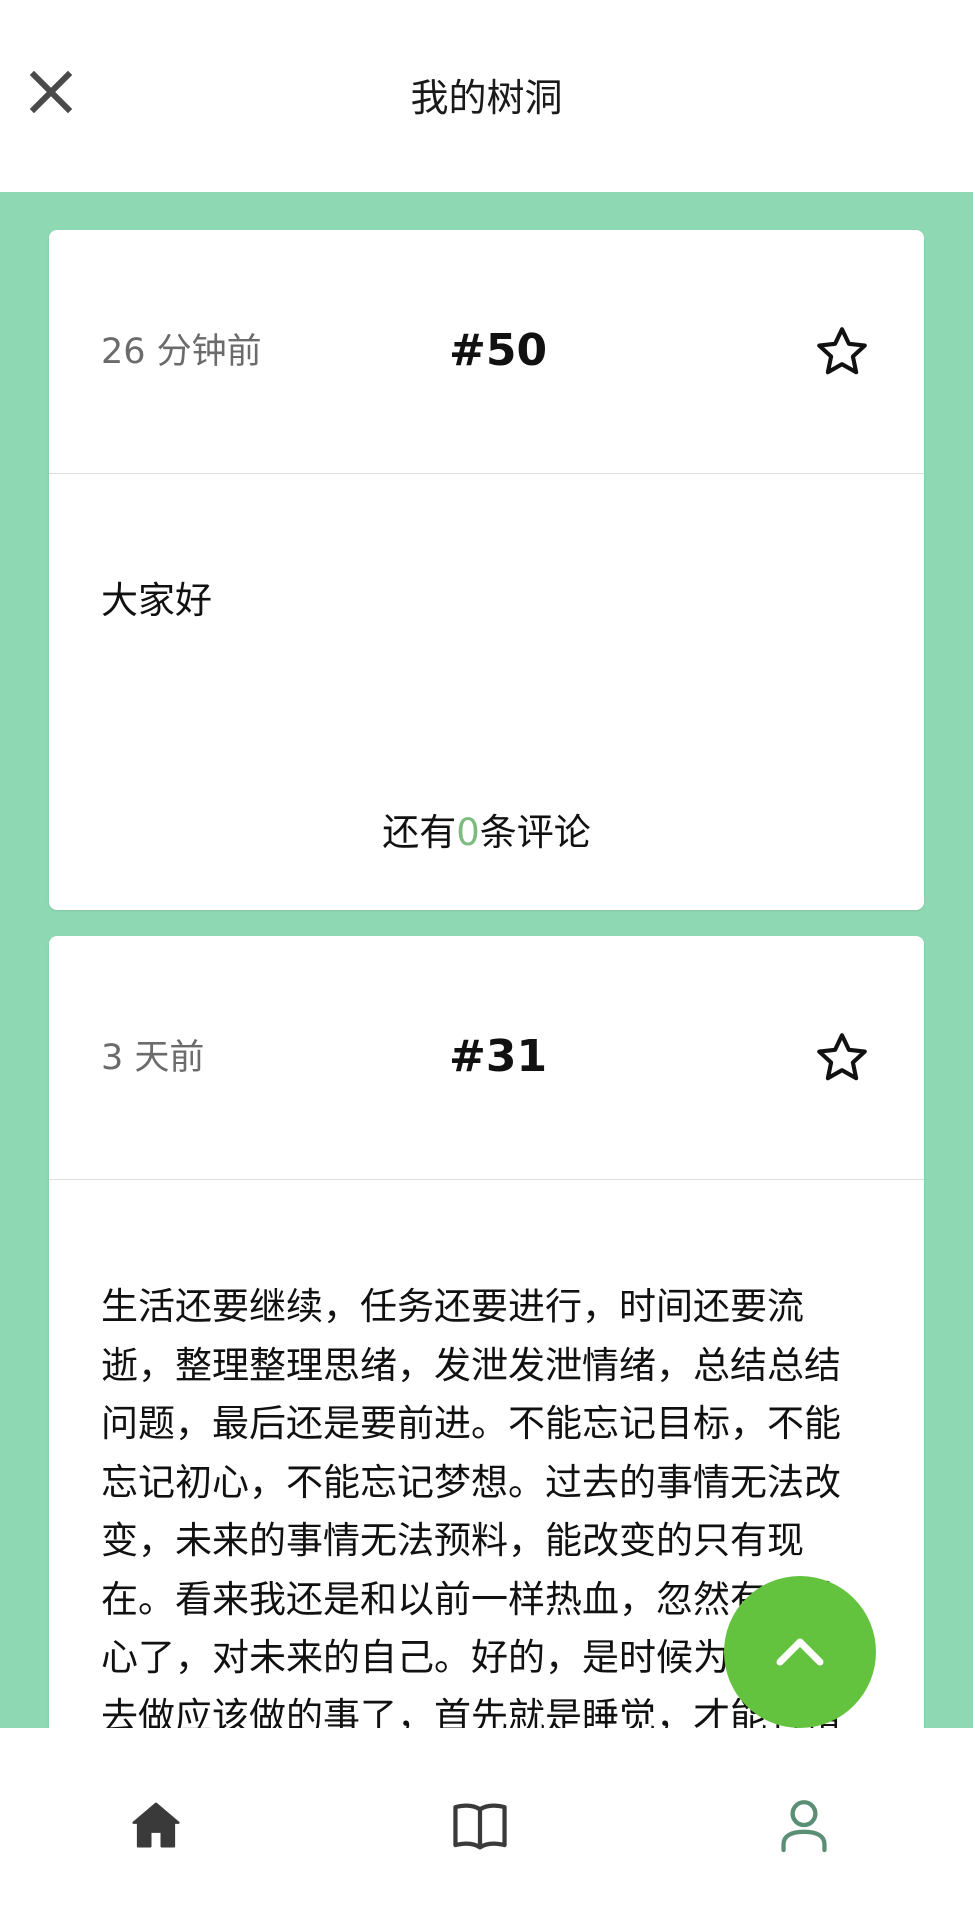 This screenshot has width=973, height=1920. I want to click on scroll-to-top-button, so click(800, 1652).